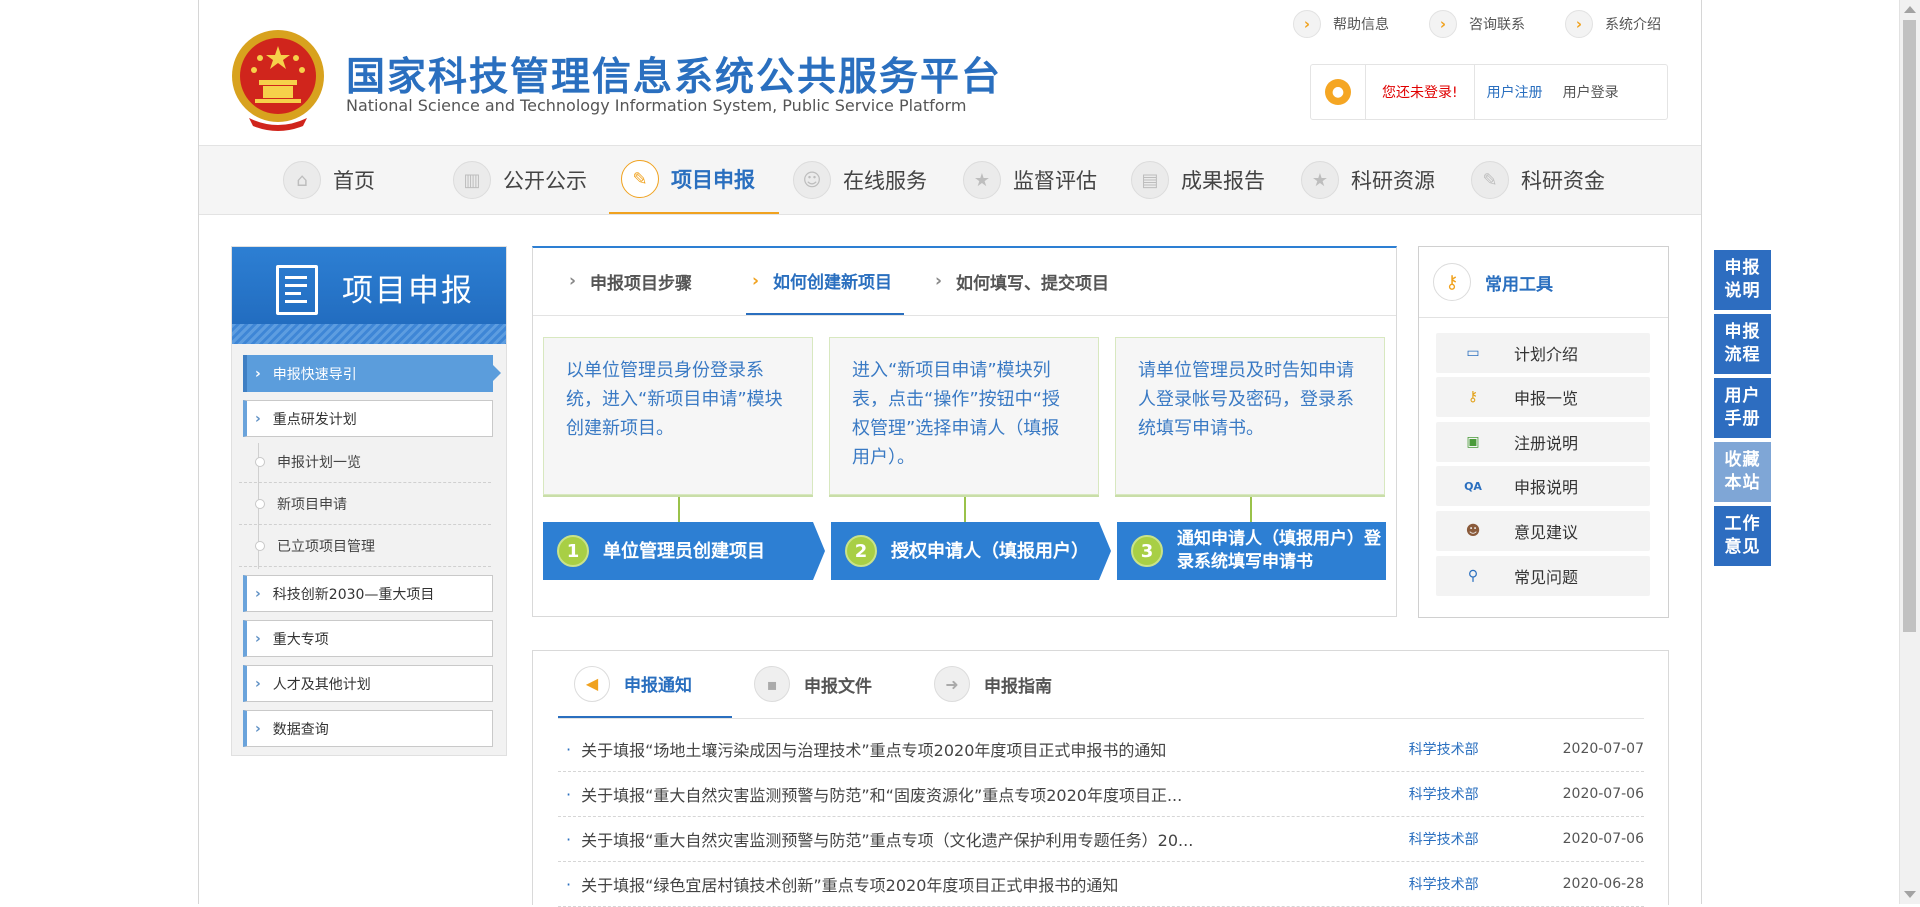 Image resolution: width=1920 pixels, height=907 pixels. I want to click on sidebar-item-major-projects: › 重大专项, so click(368, 638).